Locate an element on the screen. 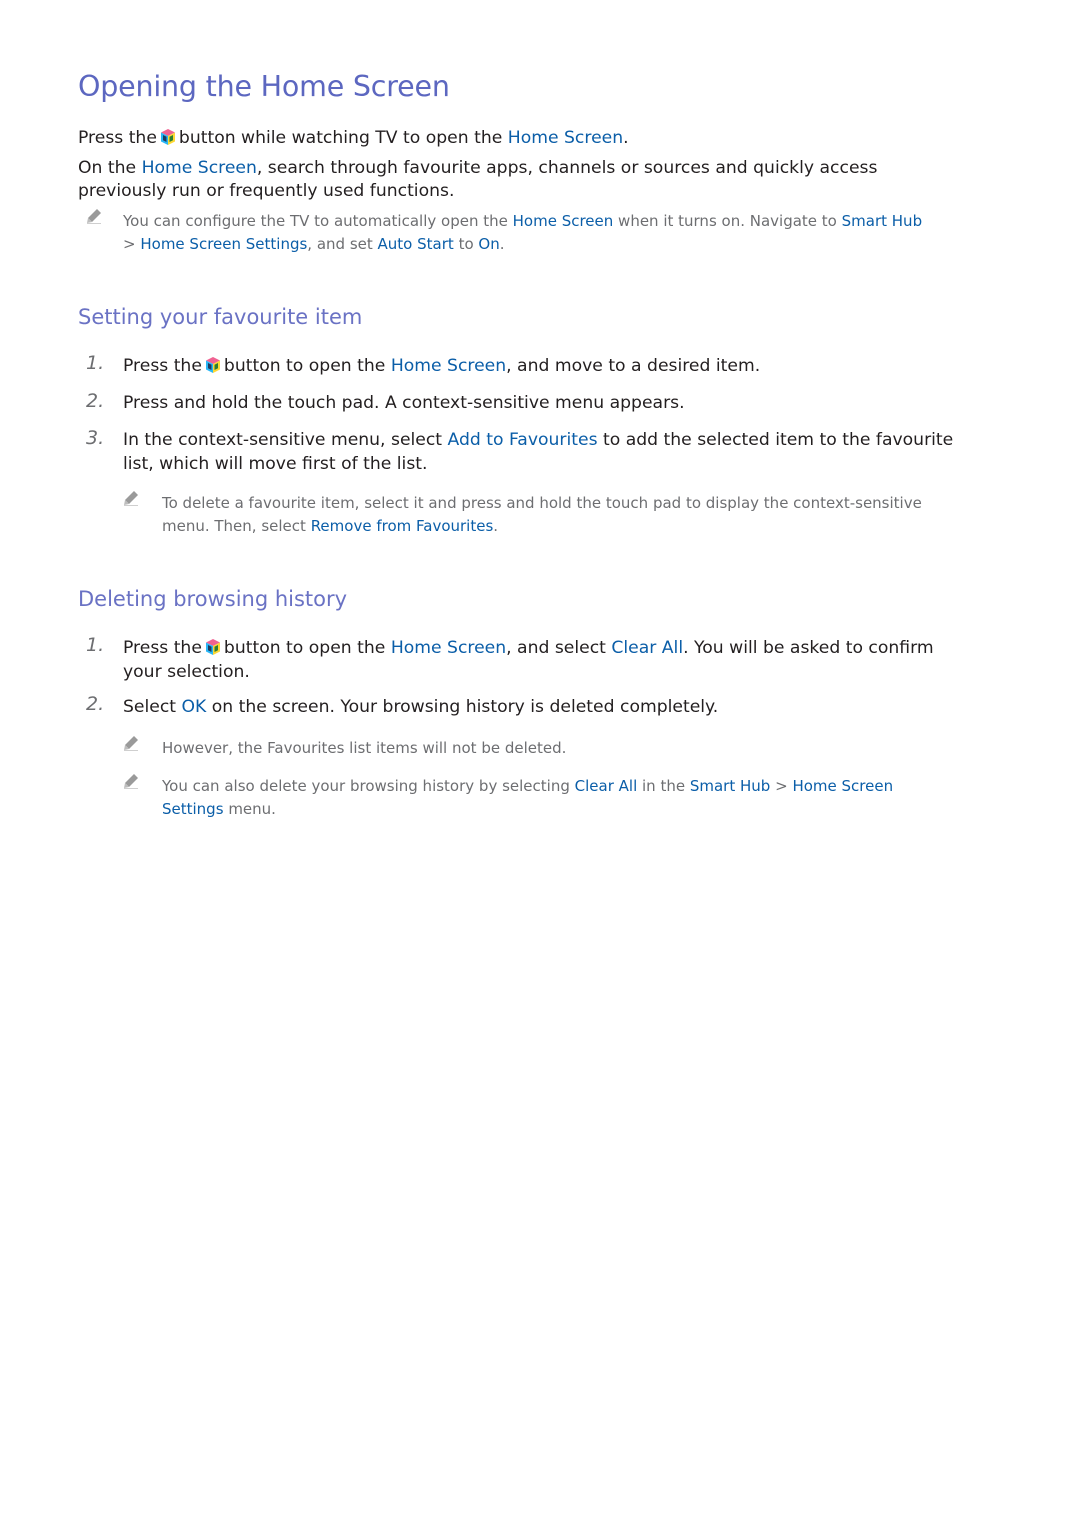 The height and width of the screenshot is (1527, 1080). section-heading-browsing-history: Deleting browsing history is located at coordinates (213, 599).